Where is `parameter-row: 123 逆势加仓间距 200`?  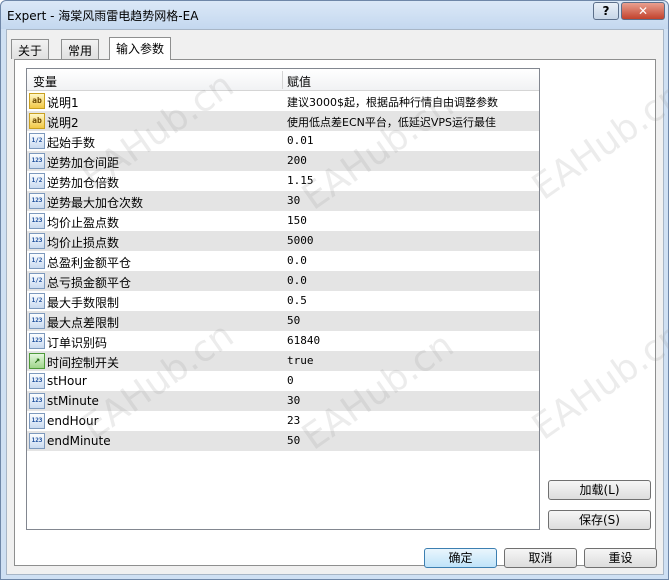 parameter-row: 123 逆势加仓间距 200 is located at coordinates (283, 161).